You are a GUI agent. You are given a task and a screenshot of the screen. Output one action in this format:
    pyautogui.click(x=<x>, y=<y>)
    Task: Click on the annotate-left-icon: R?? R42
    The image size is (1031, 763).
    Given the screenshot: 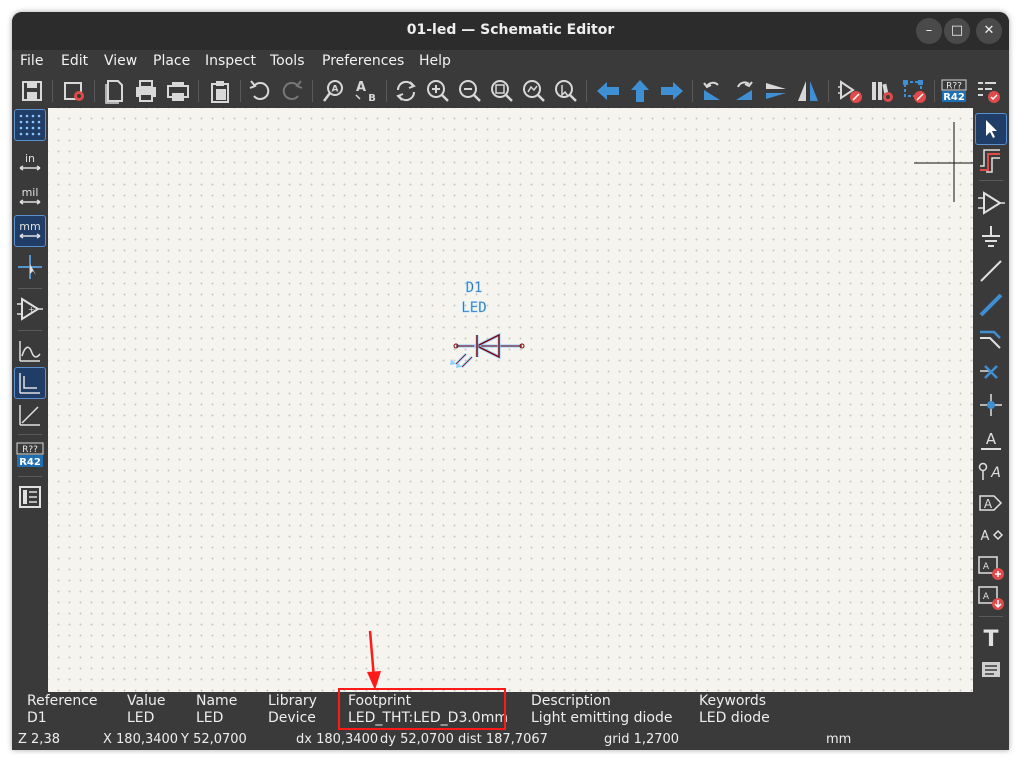 What is the action you would take?
    pyautogui.click(x=30, y=455)
    